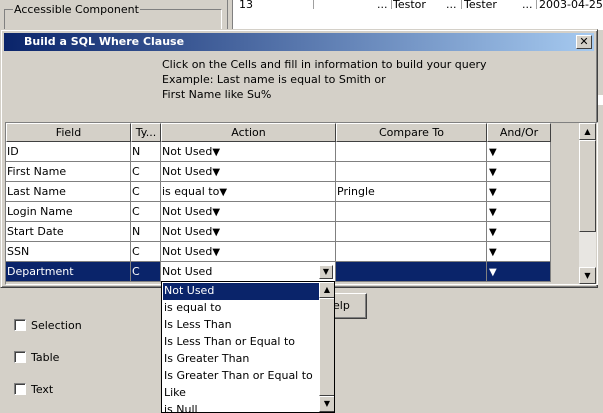  I want to click on scroll-thumb, so click(587, 186).